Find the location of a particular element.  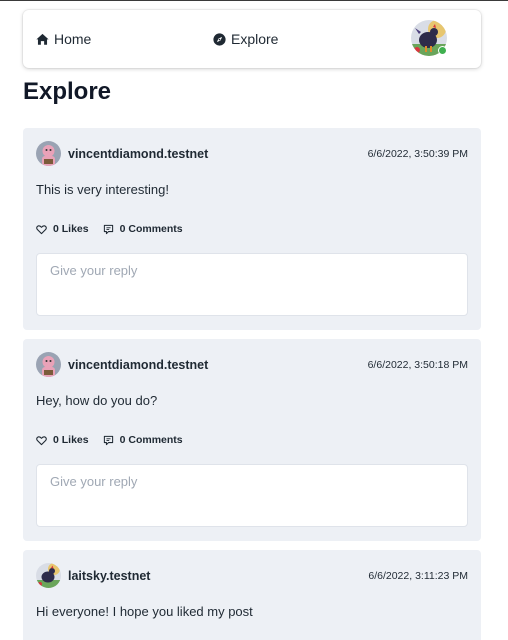

user-avatar-button is located at coordinates (429, 38).